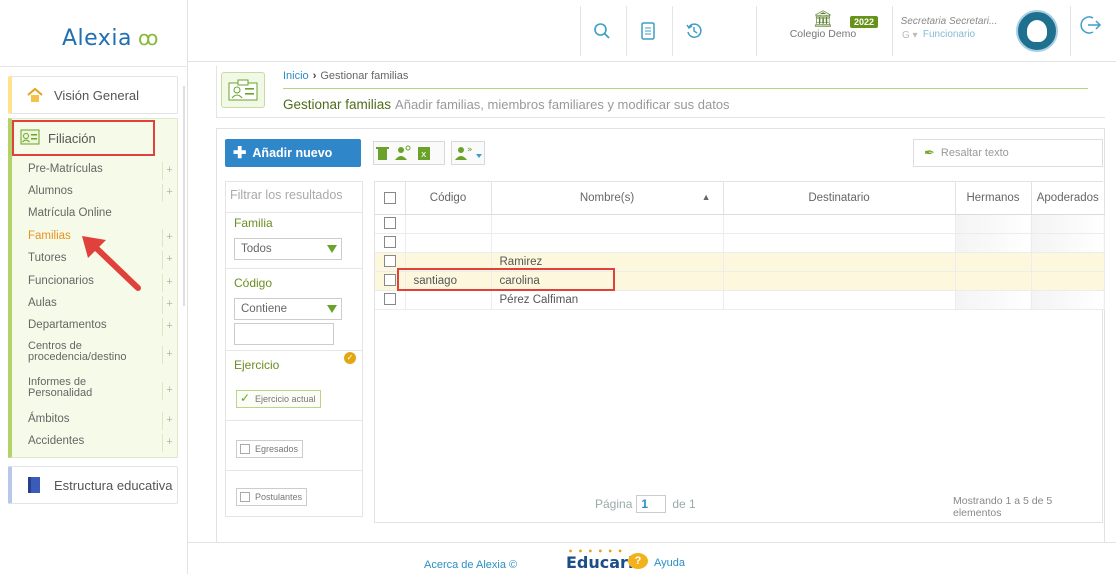 The height and width of the screenshot is (574, 1116). I want to click on find-user-icon, so click(403, 152).